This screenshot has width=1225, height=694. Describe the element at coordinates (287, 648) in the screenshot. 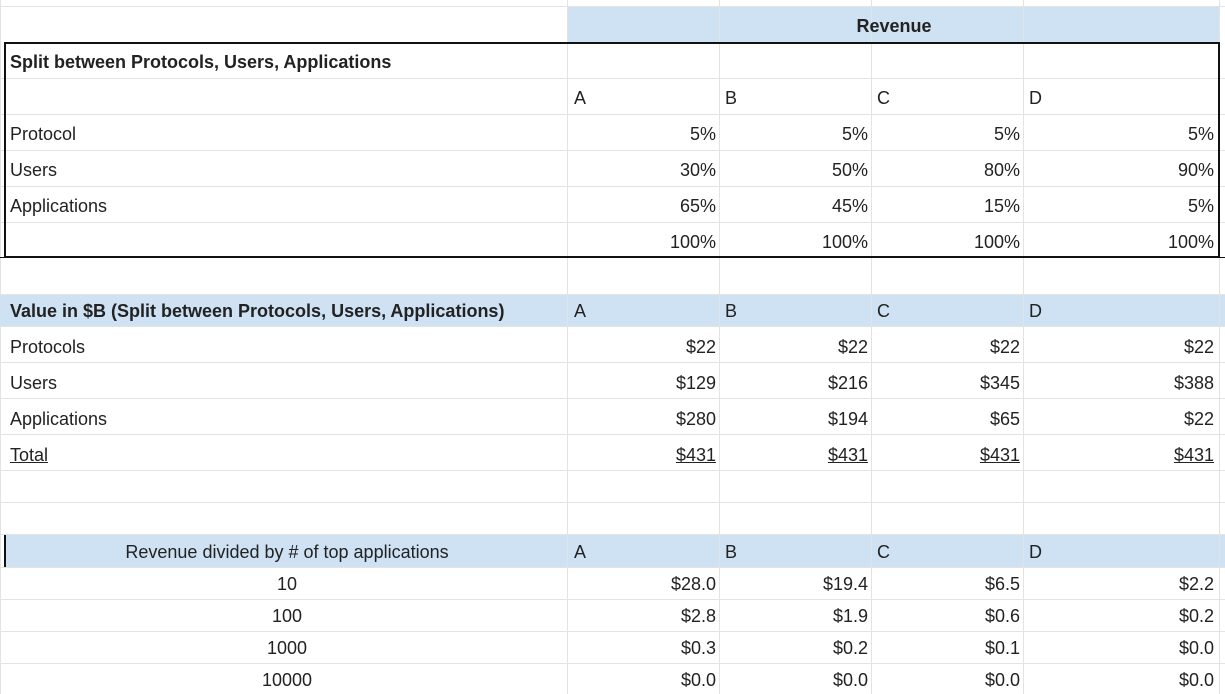

I see `divided-row-label: 1000` at that location.